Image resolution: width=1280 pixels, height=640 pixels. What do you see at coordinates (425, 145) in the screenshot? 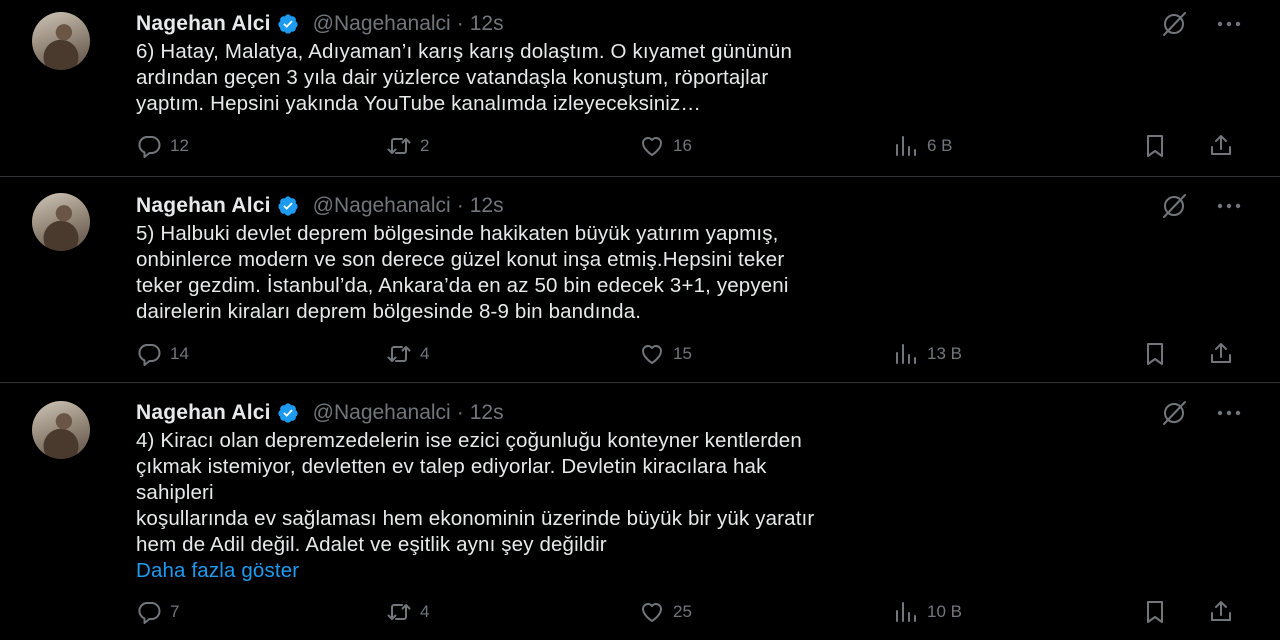
I see `retweet-count: 2` at bounding box center [425, 145].